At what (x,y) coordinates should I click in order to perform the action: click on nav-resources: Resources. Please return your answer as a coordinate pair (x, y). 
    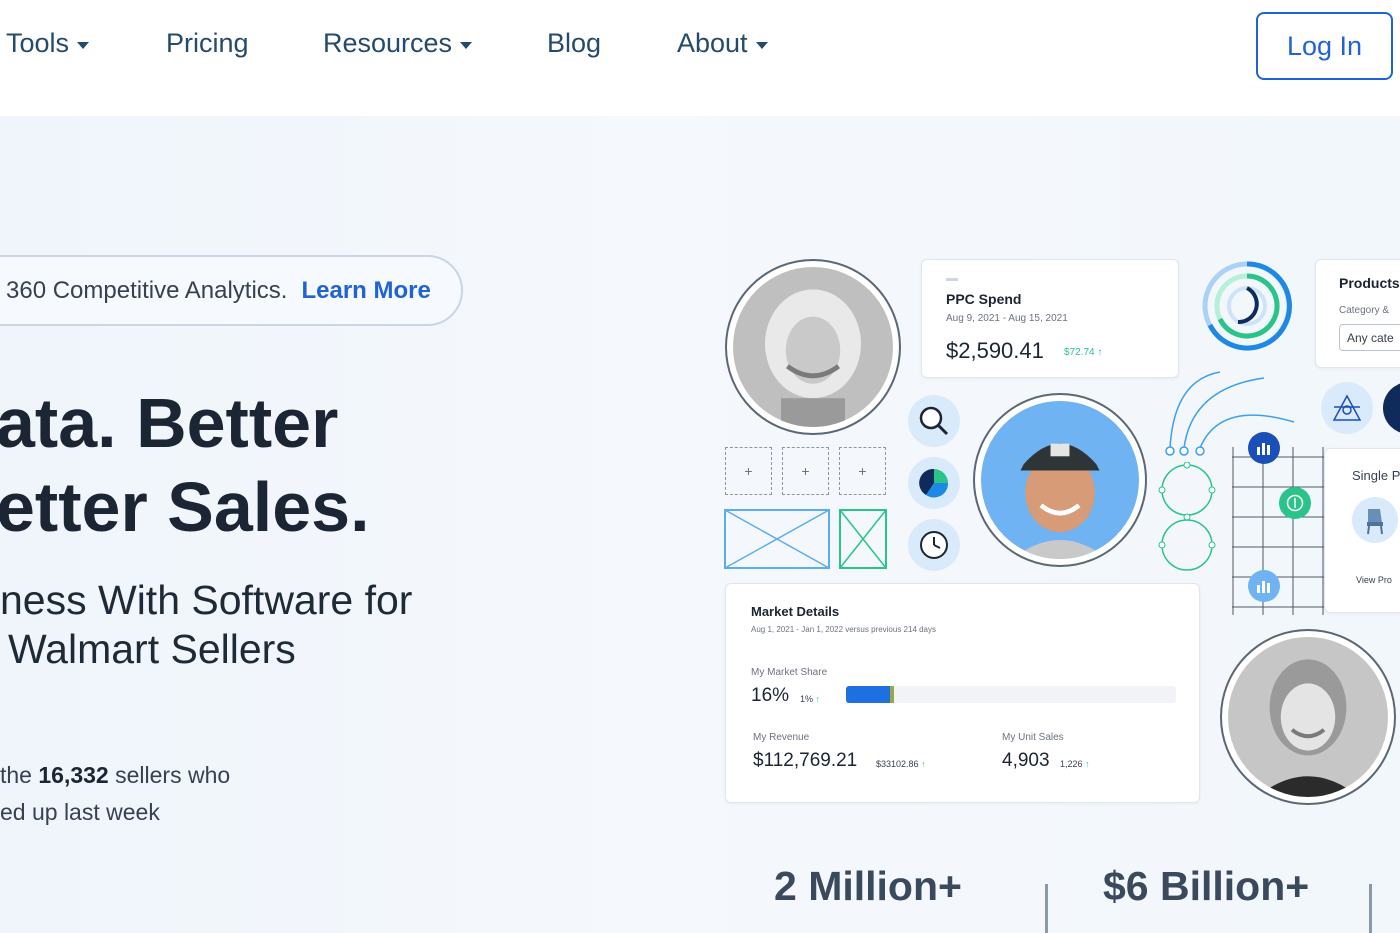
    Looking at the image, I should click on (398, 43).